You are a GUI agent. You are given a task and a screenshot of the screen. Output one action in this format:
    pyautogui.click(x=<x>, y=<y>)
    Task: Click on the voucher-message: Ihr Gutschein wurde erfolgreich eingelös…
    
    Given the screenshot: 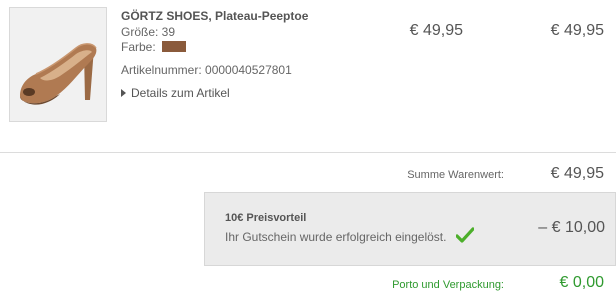 What is the action you would take?
    pyautogui.click(x=336, y=237)
    